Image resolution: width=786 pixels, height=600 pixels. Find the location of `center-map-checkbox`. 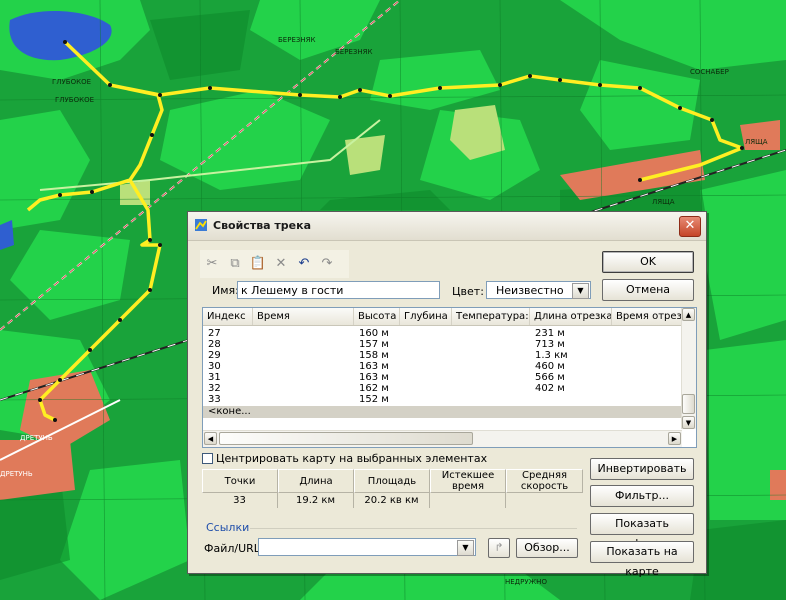

center-map-checkbox is located at coordinates (207, 458).